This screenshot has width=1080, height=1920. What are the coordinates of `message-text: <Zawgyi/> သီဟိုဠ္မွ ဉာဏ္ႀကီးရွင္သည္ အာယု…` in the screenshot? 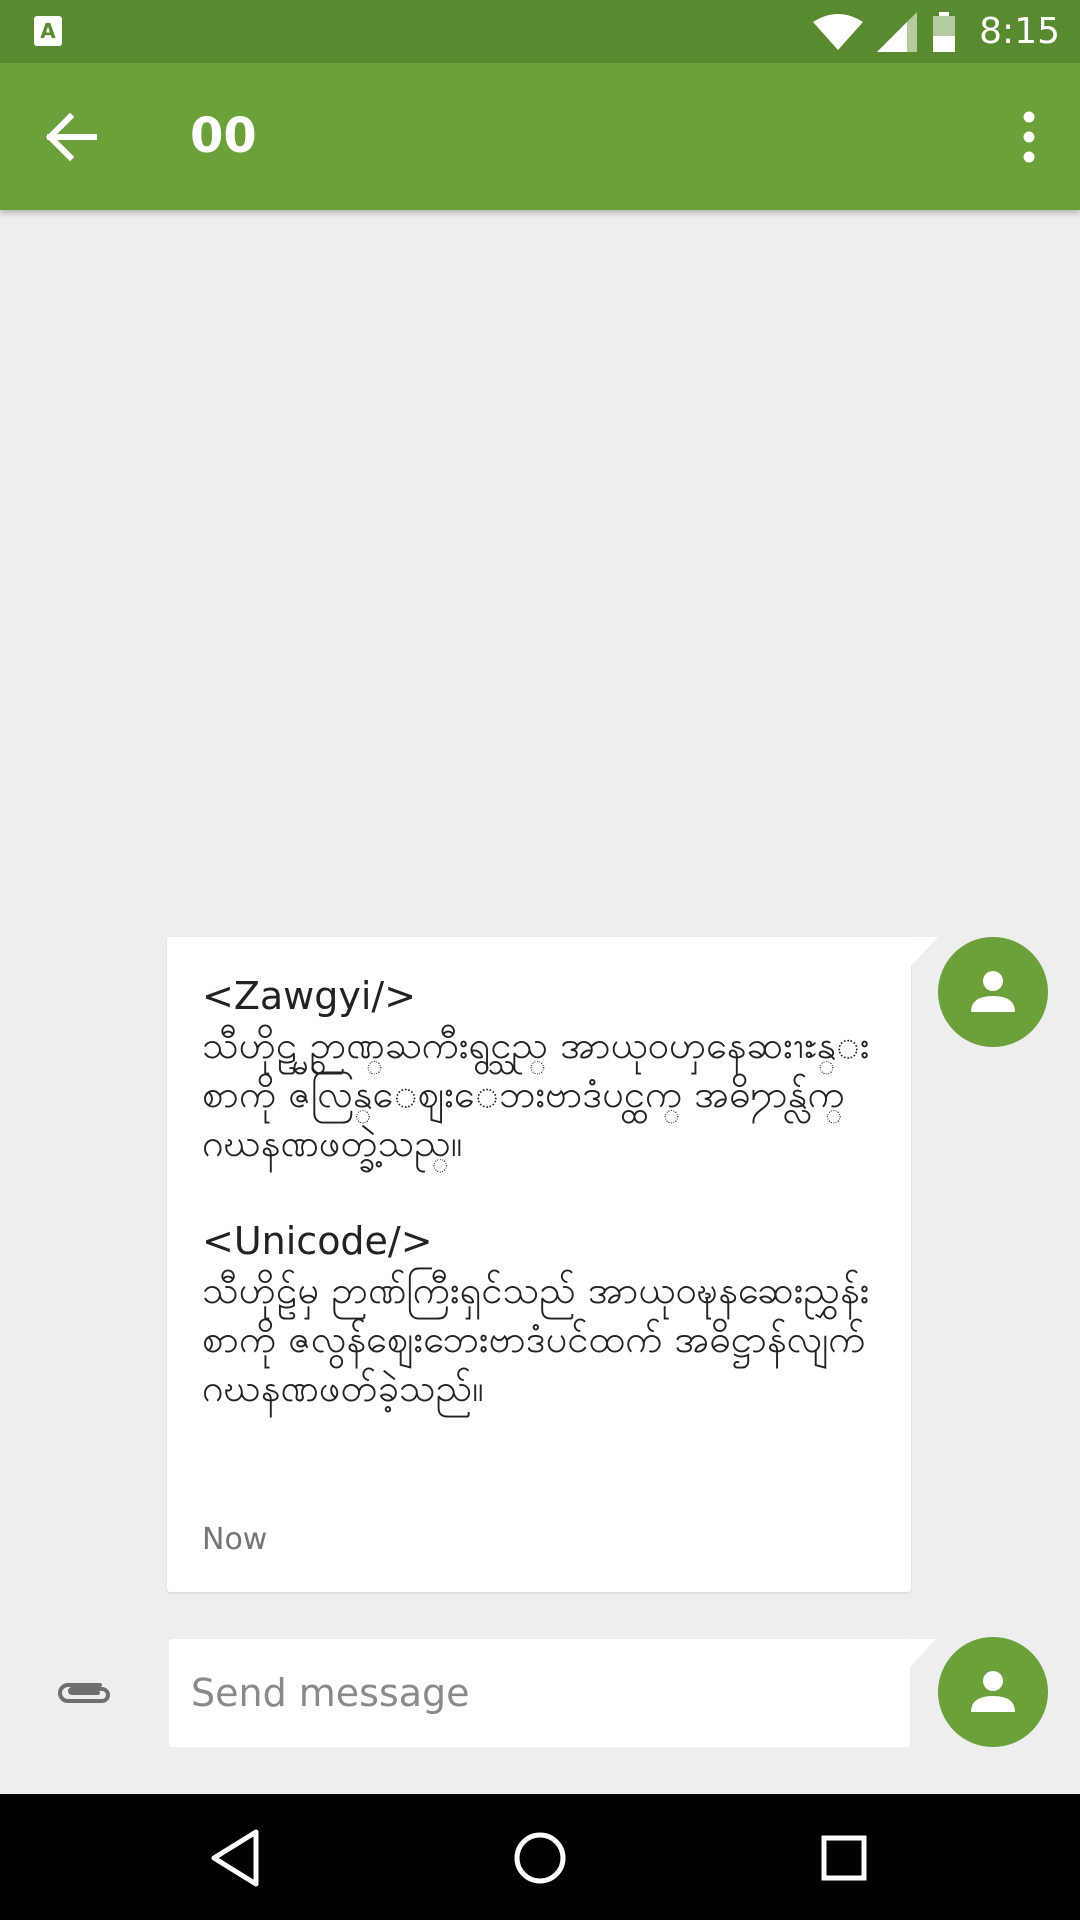 It's located at (536, 1192).